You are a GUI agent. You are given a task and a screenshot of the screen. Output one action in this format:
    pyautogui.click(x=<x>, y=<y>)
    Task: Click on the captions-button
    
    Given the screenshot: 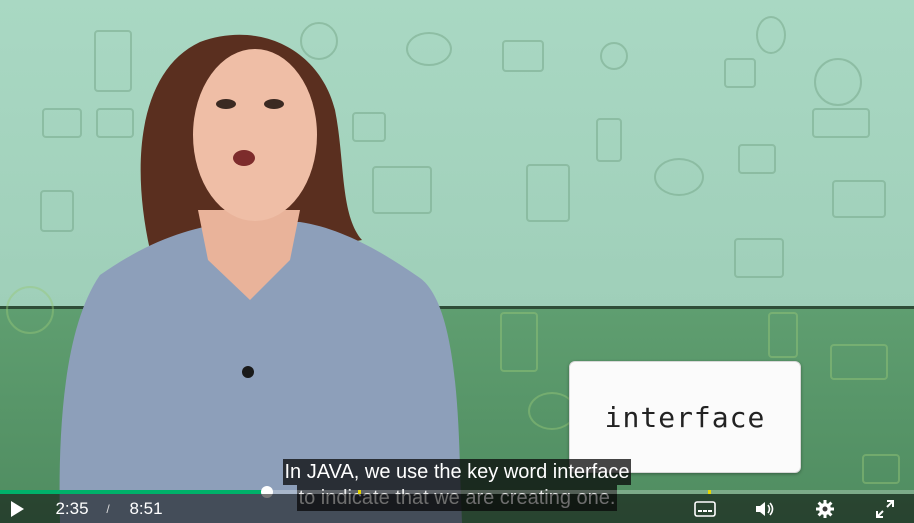 What is the action you would take?
    pyautogui.click(x=705, y=508)
    